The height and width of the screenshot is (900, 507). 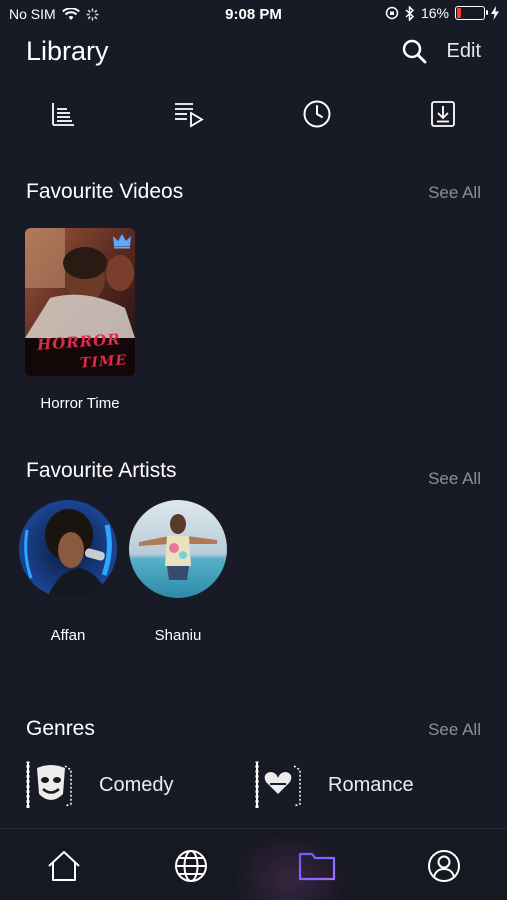 I want to click on tab-playlists, so click(x=189, y=114).